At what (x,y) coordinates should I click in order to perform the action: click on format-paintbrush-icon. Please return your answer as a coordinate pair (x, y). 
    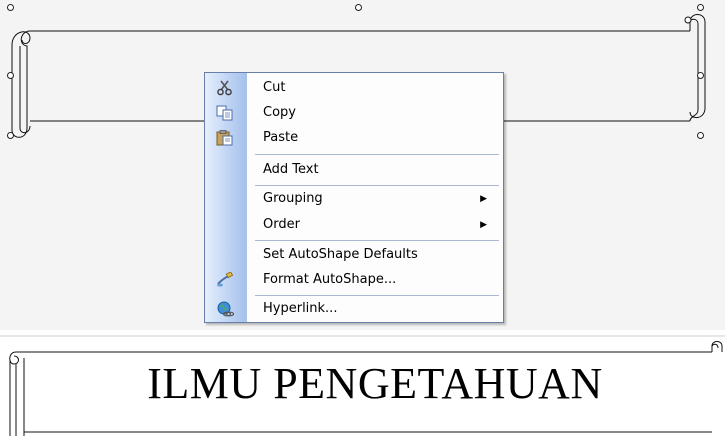
    Looking at the image, I should click on (225, 279).